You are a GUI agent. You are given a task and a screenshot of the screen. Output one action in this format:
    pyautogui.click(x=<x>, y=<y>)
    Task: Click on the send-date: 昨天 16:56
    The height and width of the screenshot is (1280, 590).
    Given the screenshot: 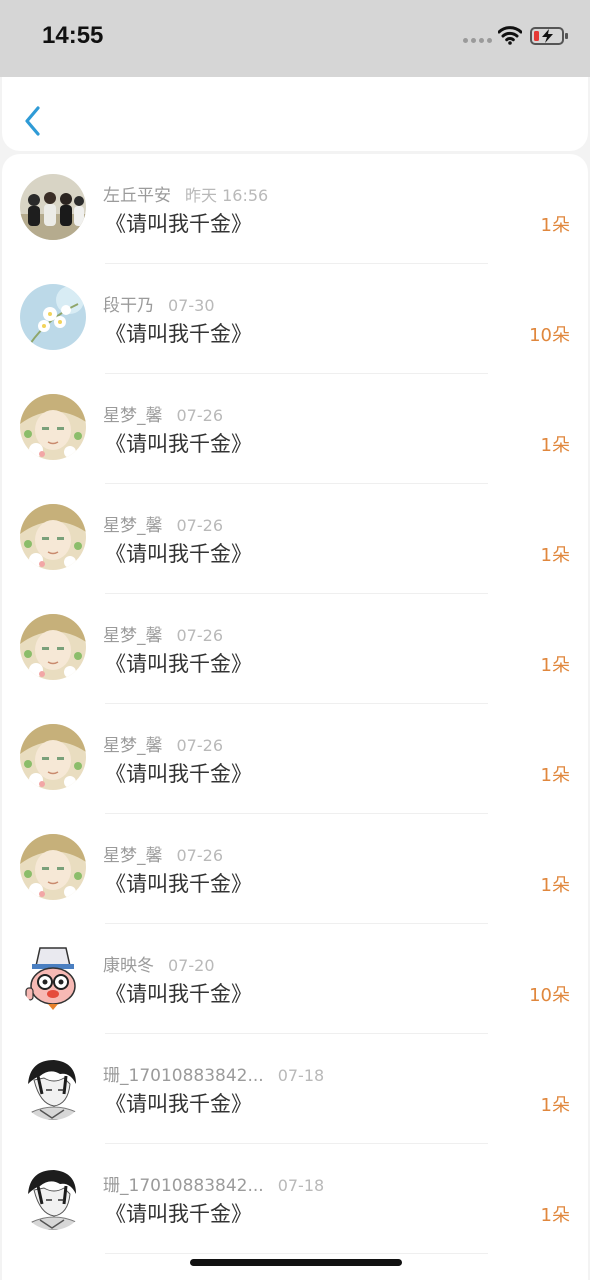 What is the action you would take?
    pyautogui.click(x=227, y=195)
    